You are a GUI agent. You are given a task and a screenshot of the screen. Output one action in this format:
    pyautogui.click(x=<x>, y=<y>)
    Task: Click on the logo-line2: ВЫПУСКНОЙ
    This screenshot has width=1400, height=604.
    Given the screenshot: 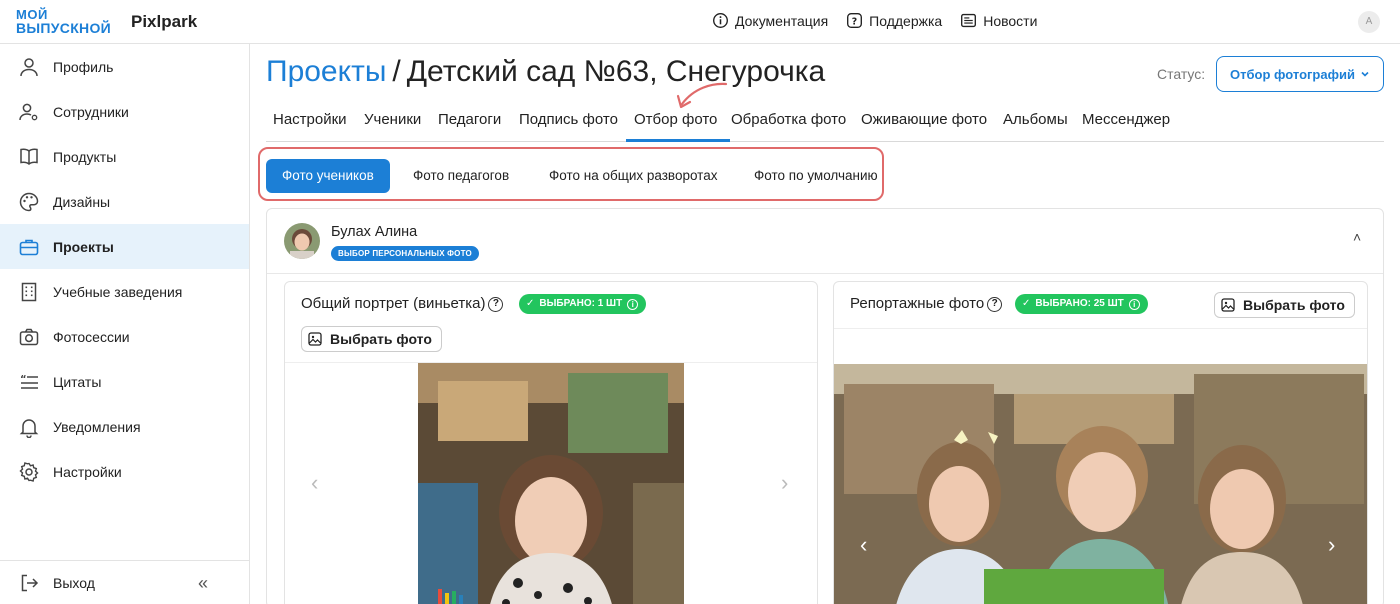 What is the action you would take?
    pyautogui.click(x=64, y=28)
    